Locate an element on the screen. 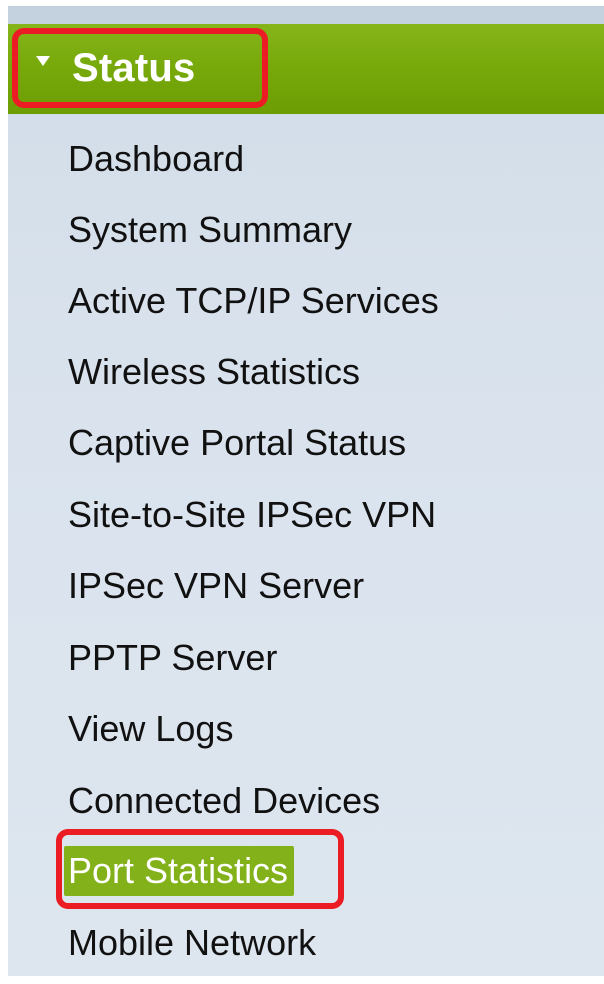 Image resolution: width=604 pixels, height=984 pixels. menu-item-wireless-statistics: Wireless Statistics is located at coordinates (214, 372).